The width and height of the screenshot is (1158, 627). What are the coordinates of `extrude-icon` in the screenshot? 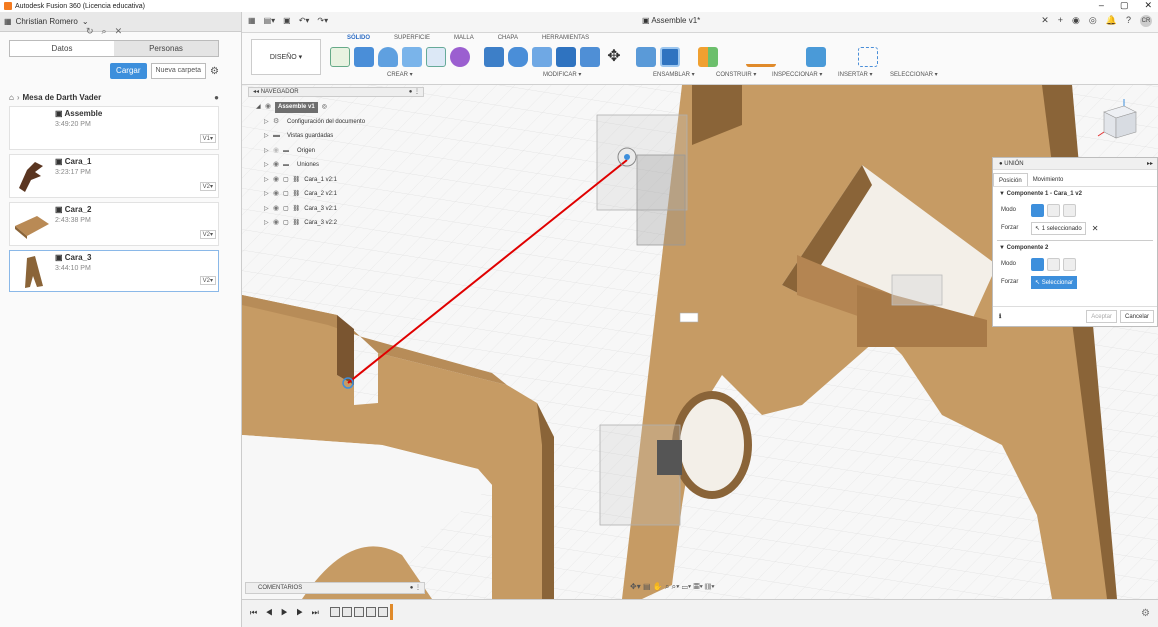 It's located at (364, 57).